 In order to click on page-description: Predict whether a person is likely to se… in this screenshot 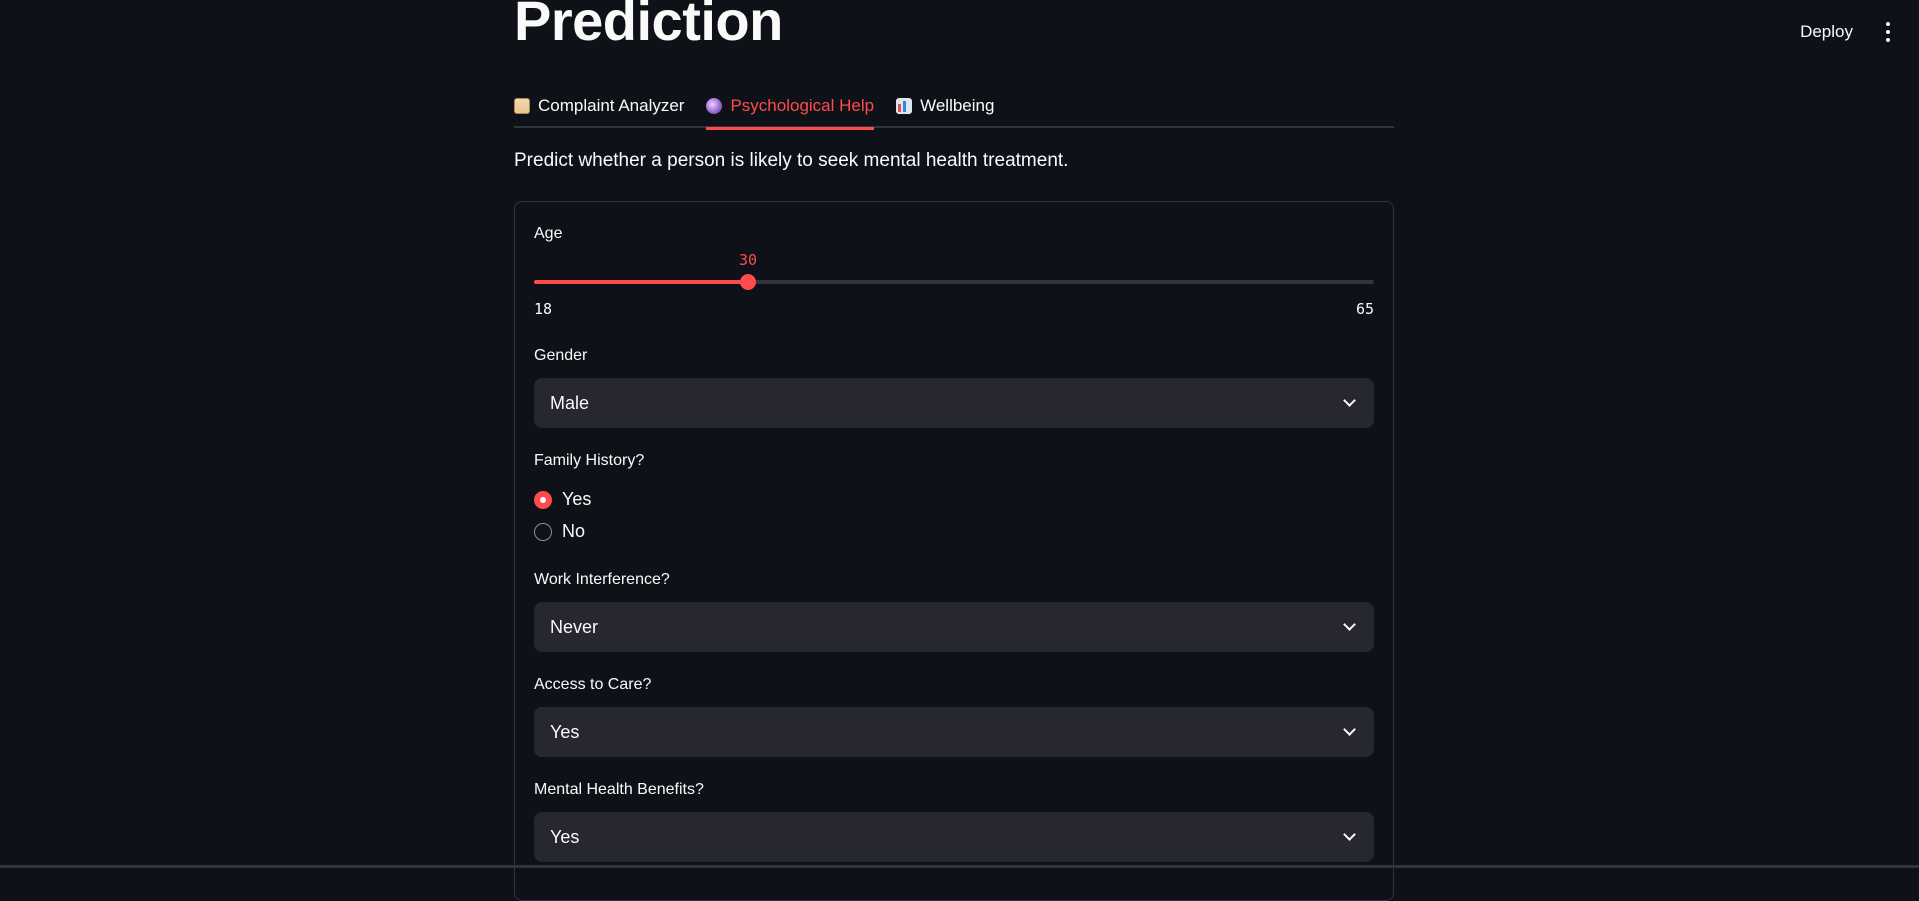, I will do `click(791, 161)`.